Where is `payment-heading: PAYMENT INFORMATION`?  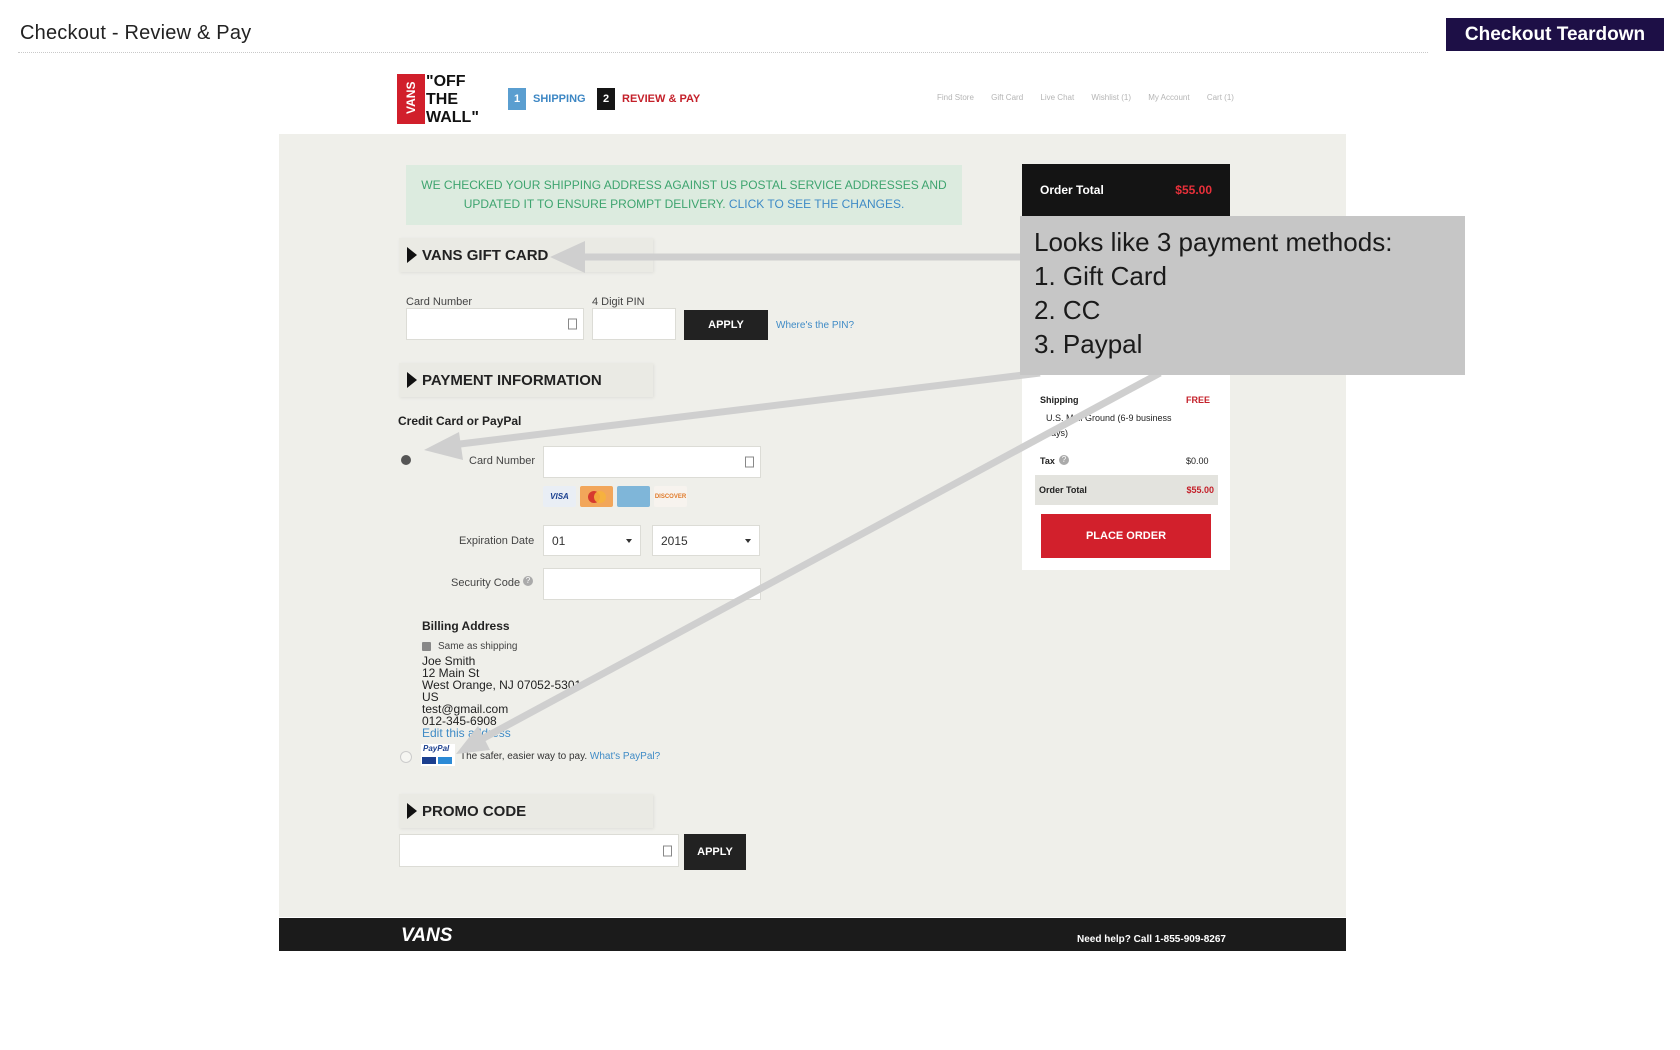
payment-heading: PAYMENT INFORMATION is located at coordinates (512, 380).